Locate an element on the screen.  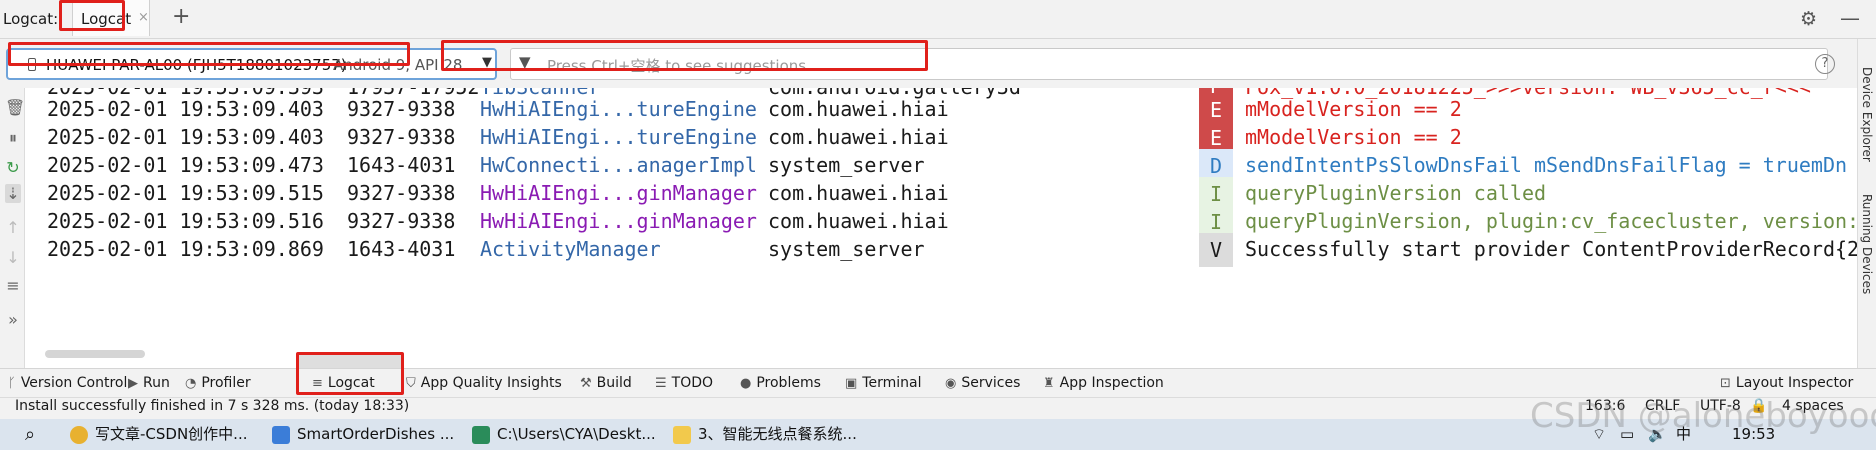
terminal-icon: ▣ is located at coordinates (851, 383).